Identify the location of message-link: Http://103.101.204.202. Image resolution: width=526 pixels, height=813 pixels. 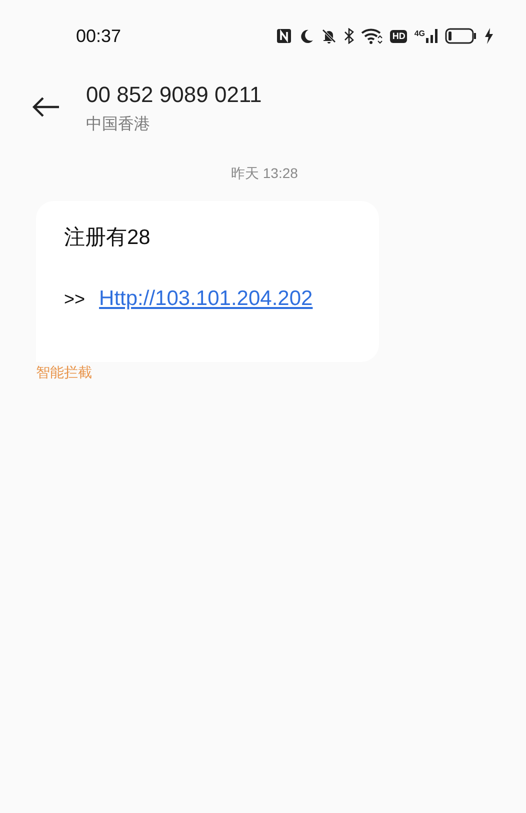
(206, 299).